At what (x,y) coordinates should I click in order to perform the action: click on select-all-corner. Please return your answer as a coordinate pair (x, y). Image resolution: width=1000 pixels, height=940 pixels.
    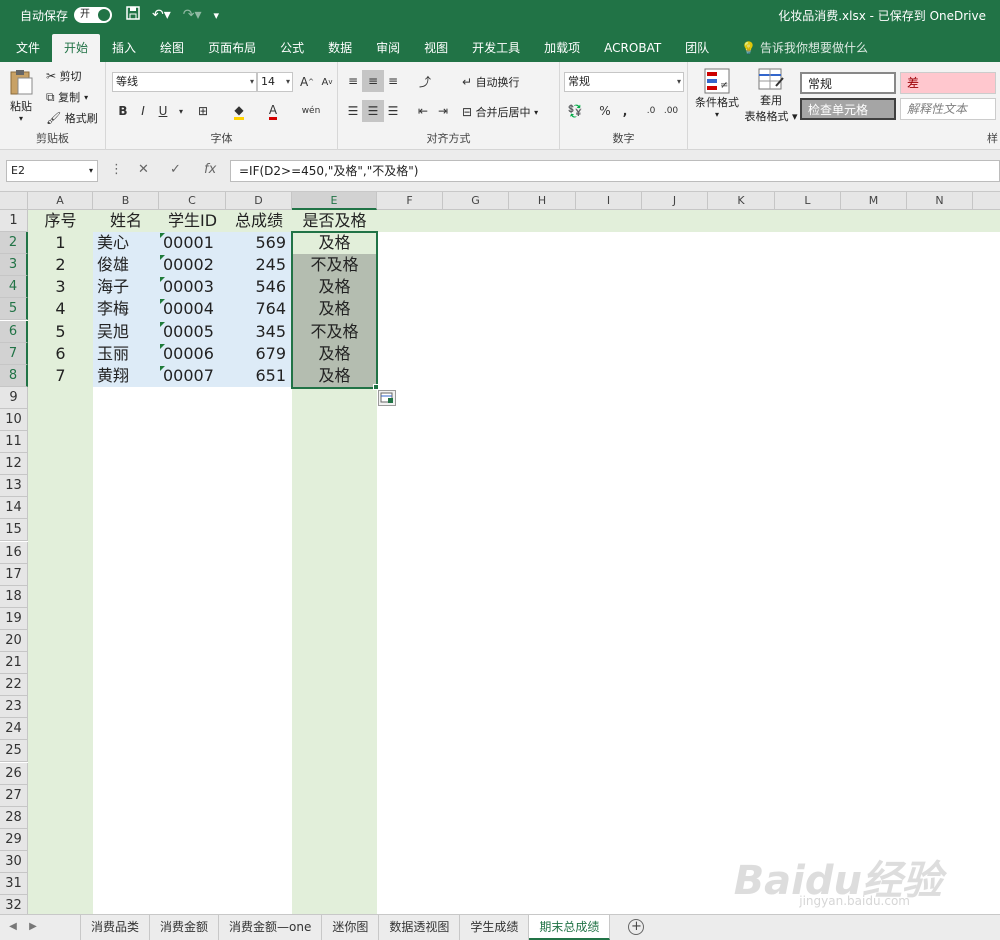
    Looking at the image, I should click on (14, 201).